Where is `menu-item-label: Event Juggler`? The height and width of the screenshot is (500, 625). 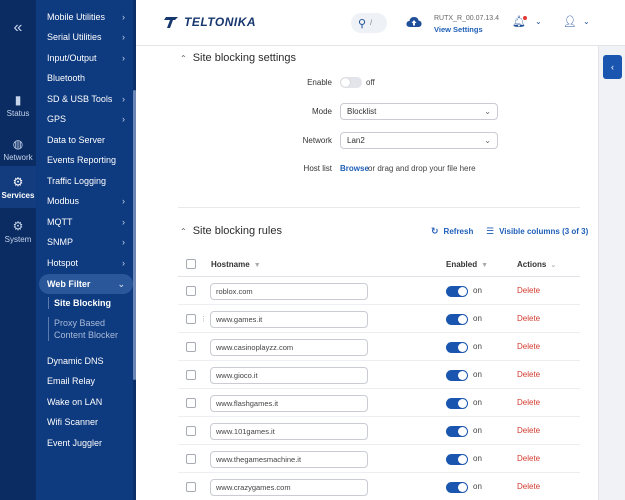 menu-item-label: Event Juggler is located at coordinates (75, 443).